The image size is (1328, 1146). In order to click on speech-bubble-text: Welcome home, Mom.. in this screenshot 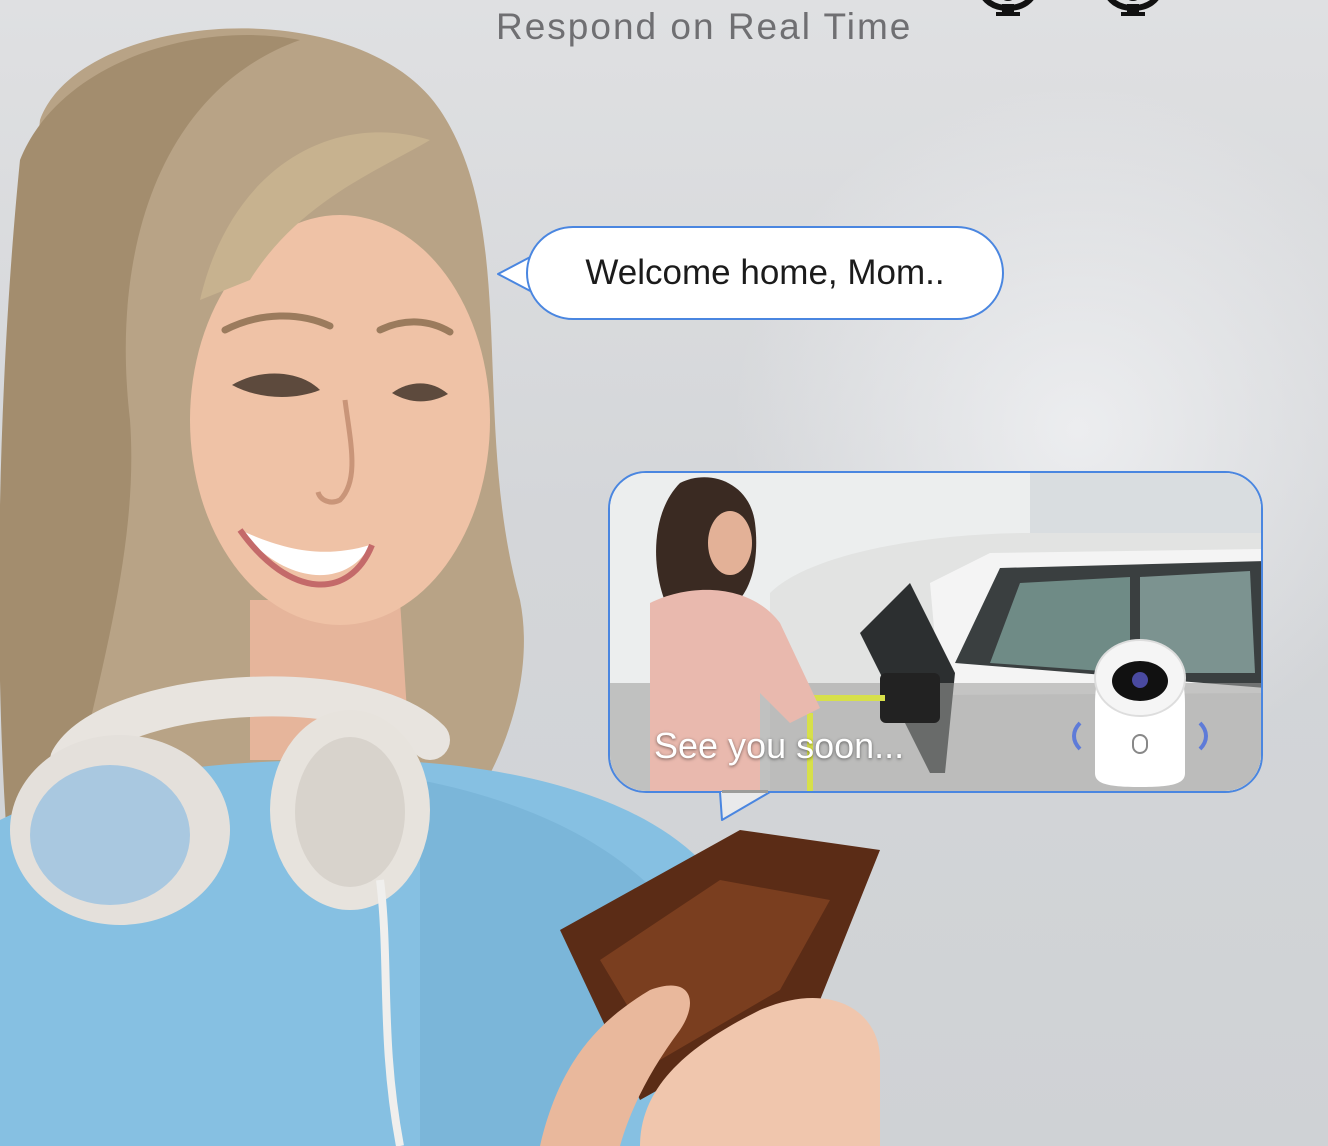, I will do `click(765, 272)`.